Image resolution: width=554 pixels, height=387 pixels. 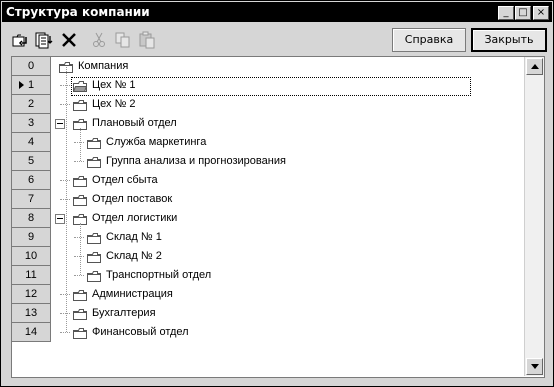 I want to click on tree-item-label: Отдел поставок, so click(x=132, y=199).